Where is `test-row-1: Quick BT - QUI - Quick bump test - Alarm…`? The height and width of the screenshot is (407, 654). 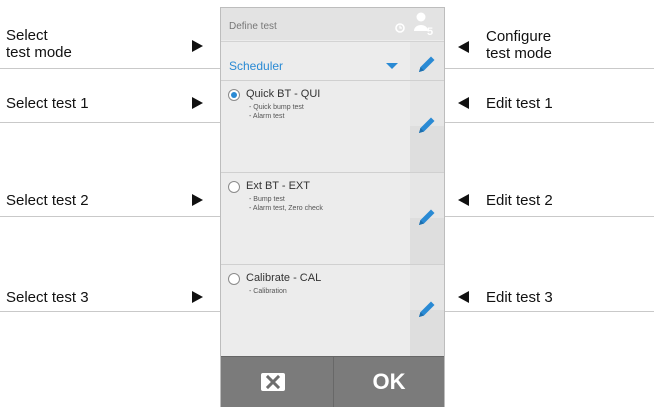 test-row-1: Quick BT - QUI - Quick bump test - Alarm… is located at coordinates (315, 126).